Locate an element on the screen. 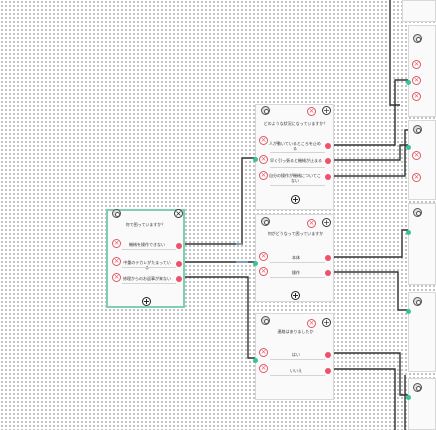  reply-question-node: × + 連絡はありましたか × はい × いいえ is located at coordinates (293, 356).